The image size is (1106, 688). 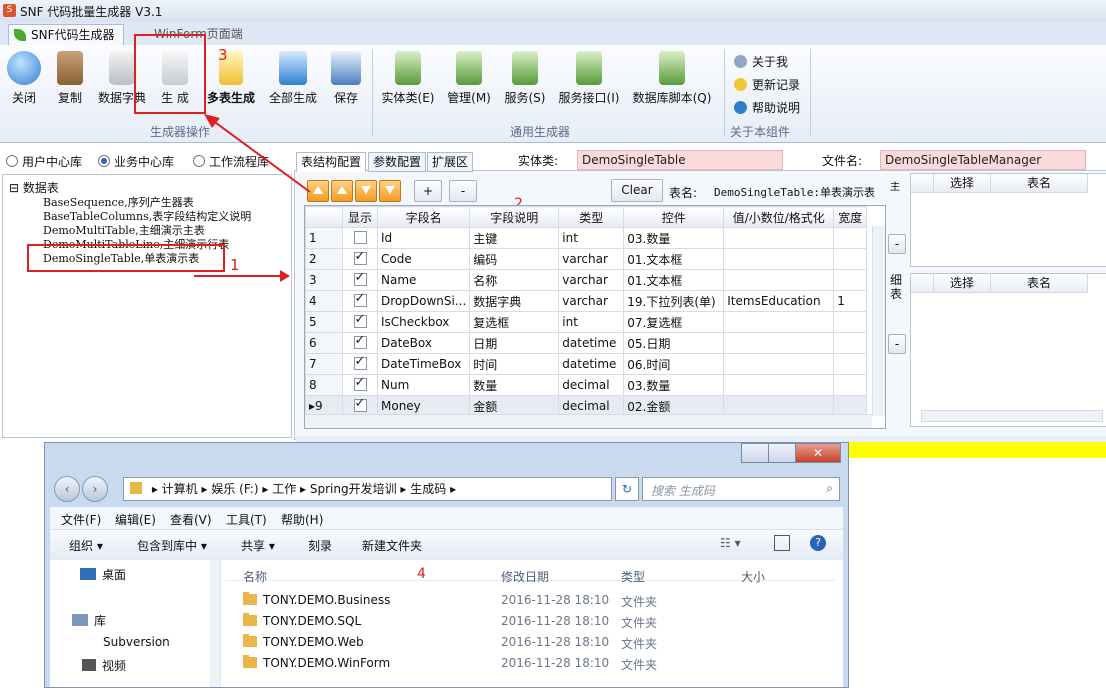 What do you see at coordinates (674, 217) in the screenshot?
I see `column-header: 控件` at bounding box center [674, 217].